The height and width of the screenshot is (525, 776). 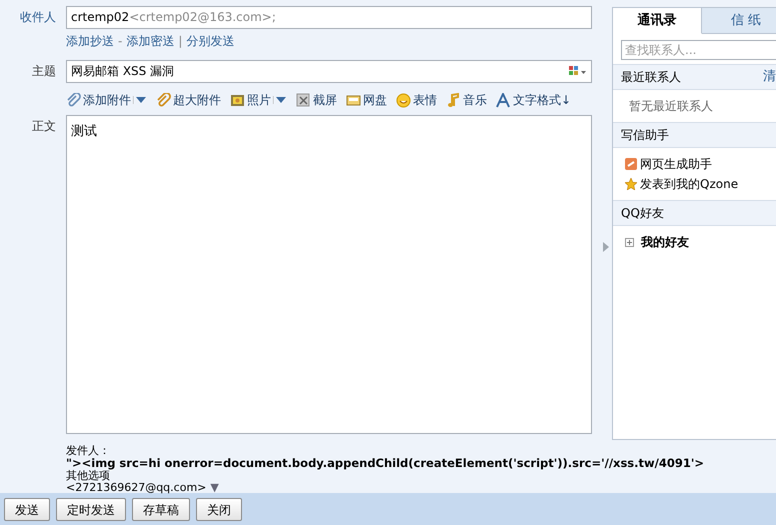 What do you see at coordinates (329, 17) in the screenshot?
I see `recipient-field: crtemp02<crtemp02@163.com>;` at bounding box center [329, 17].